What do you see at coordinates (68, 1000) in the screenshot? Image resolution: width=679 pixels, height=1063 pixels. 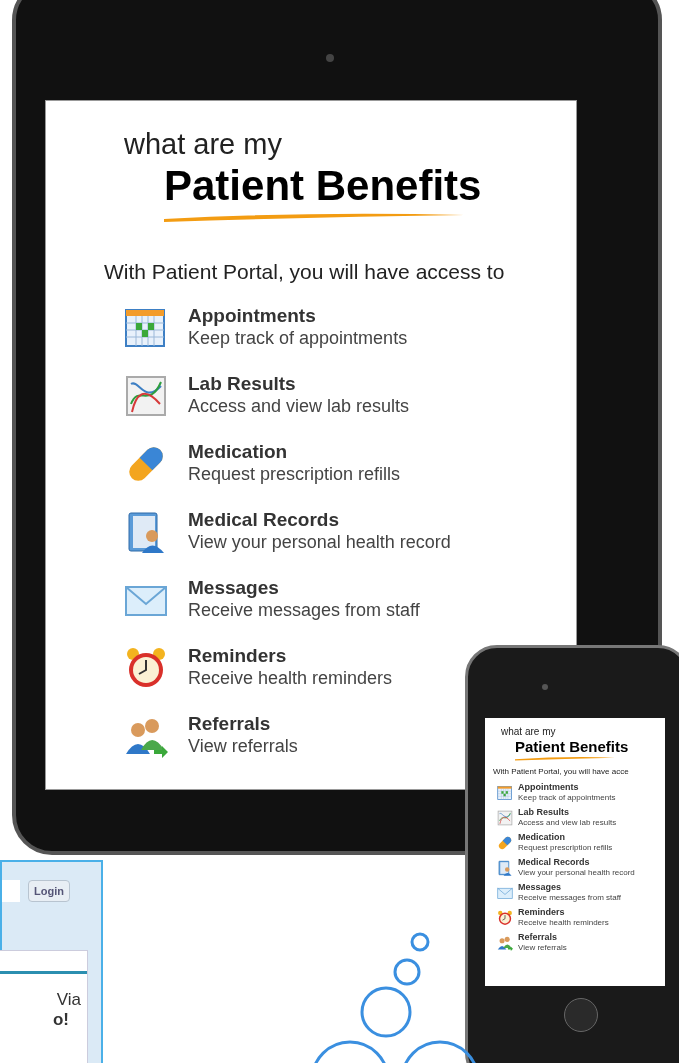 I see `heading-fragment: Via` at bounding box center [68, 1000].